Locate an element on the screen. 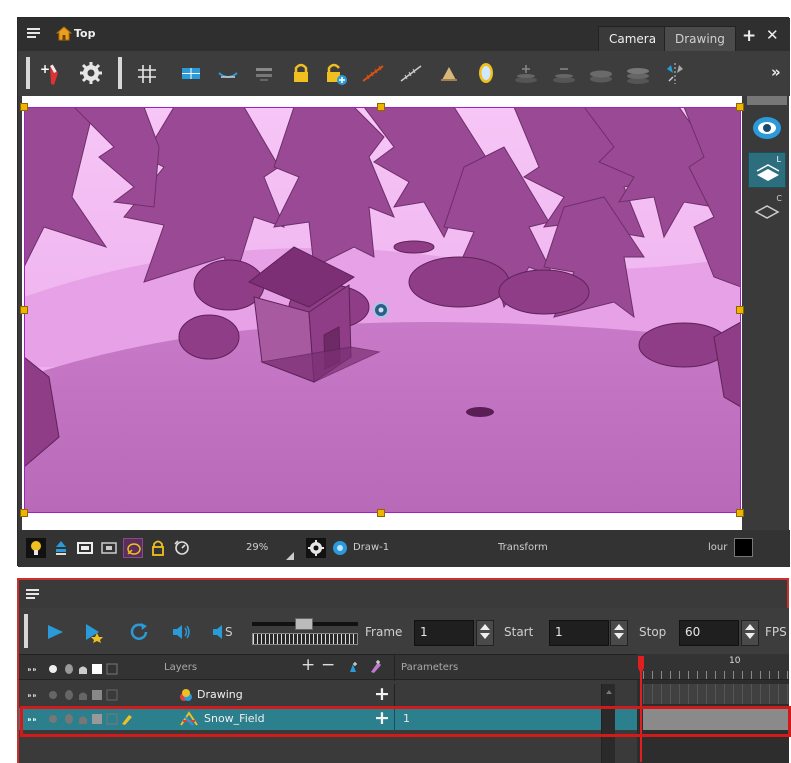  frame-stepper is located at coordinates (485, 633).